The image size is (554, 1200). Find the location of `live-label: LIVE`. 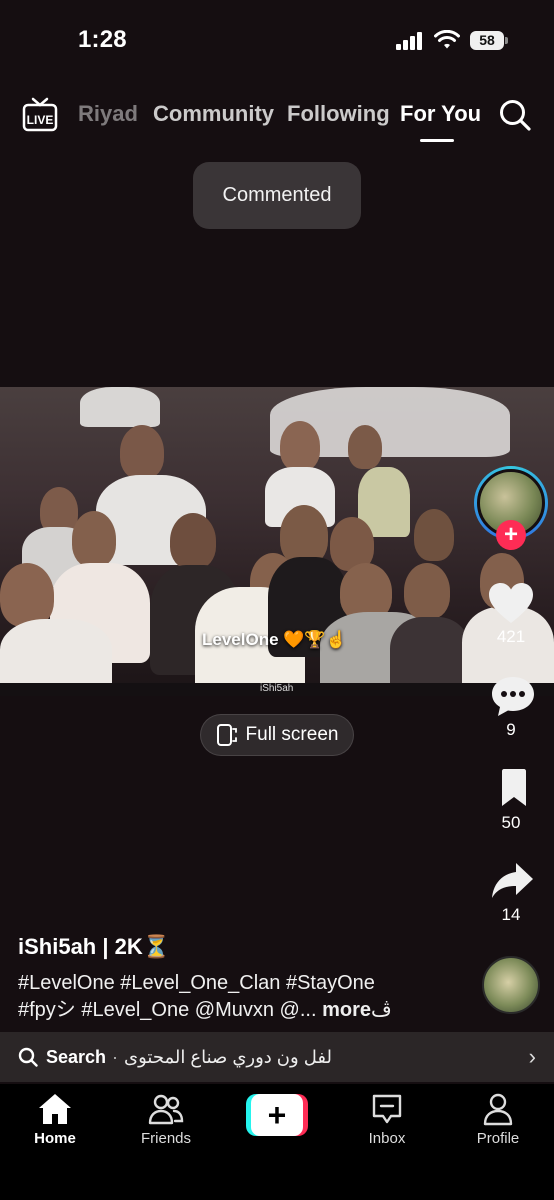

live-label: LIVE is located at coordinates (40, 120).